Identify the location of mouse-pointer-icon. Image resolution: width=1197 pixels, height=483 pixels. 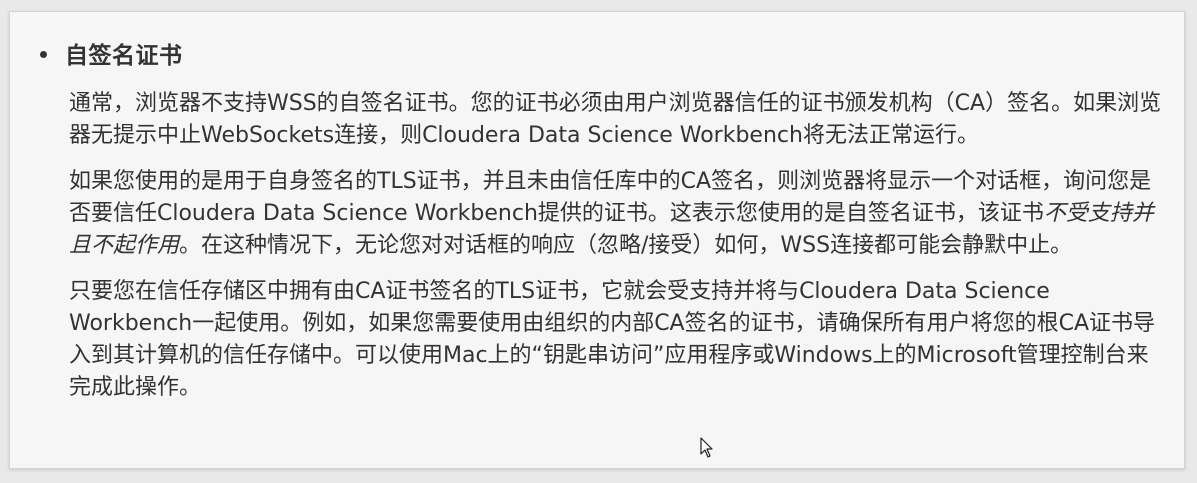
(706, 447).